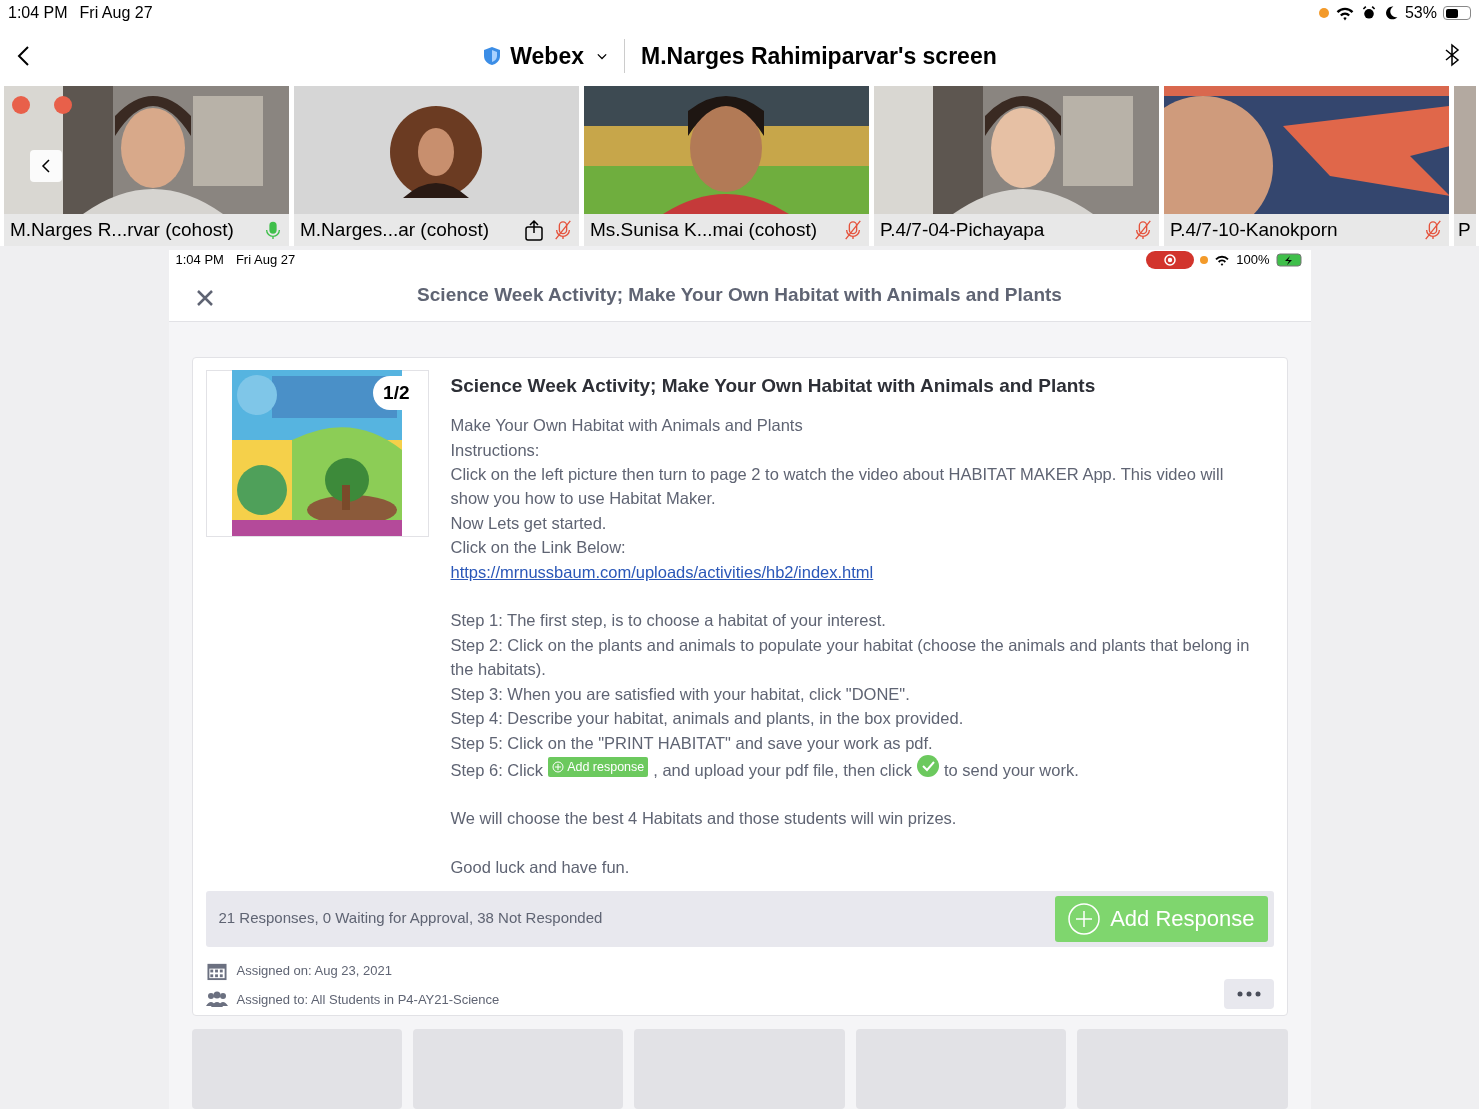 Image resolution: width=1479 pixels, height=1109 pixels. What do you see at coordinates (782, 770) in the screenshot?
I see `instruction-text: , and upload your pdf file, then click` at bounding box center [782, 770].